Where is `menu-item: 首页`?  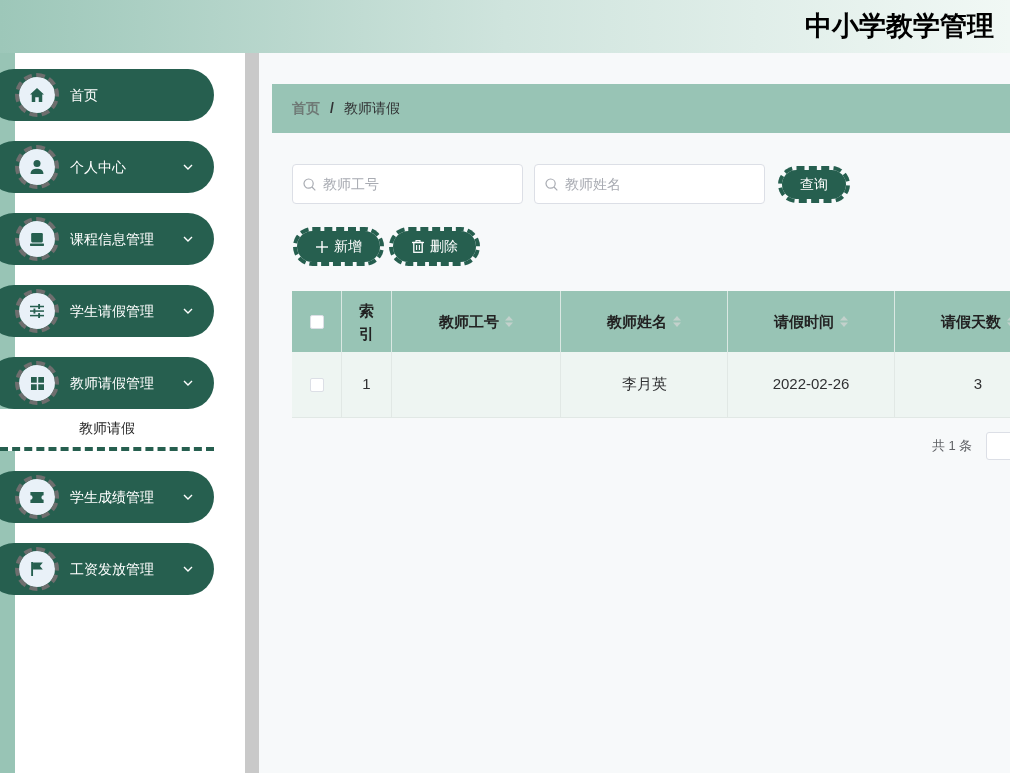 menu-item: 首页 is located at coordinates (107, 95).